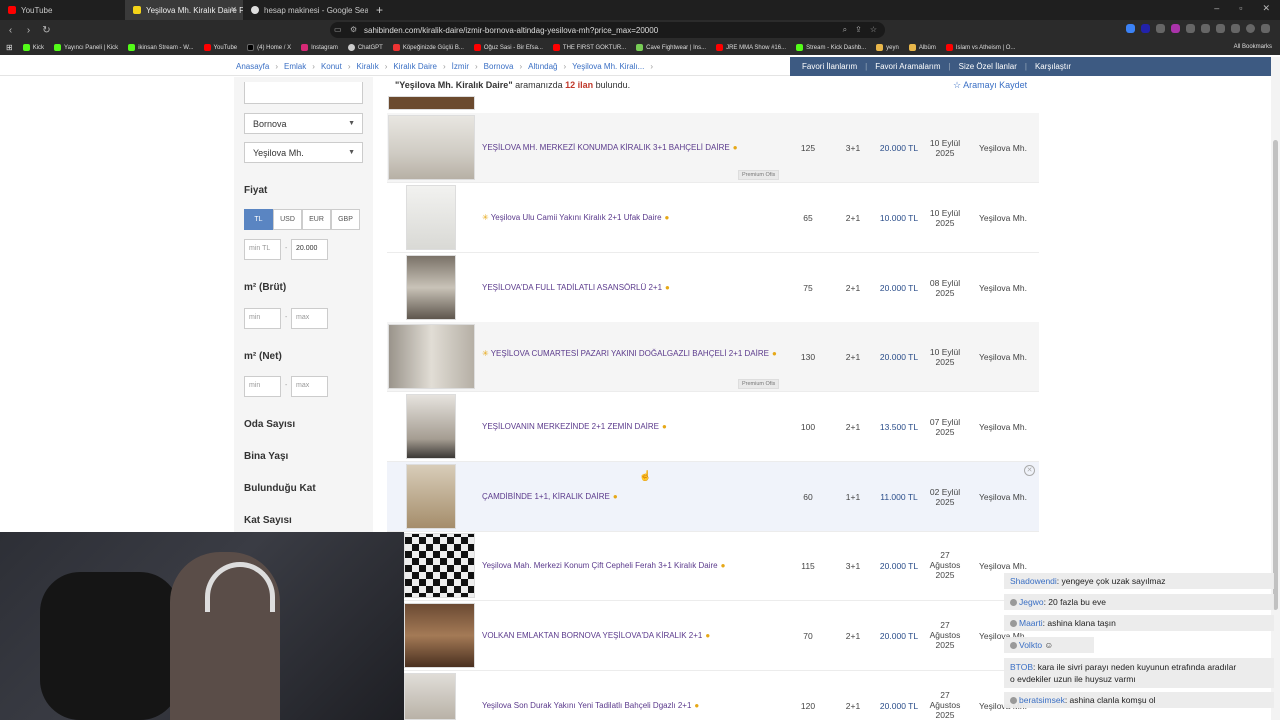  What do you see at coordinates (62, 10) in the screenshot?
I see `tab-youtube: YouTube` at bounding box center [62, 10].